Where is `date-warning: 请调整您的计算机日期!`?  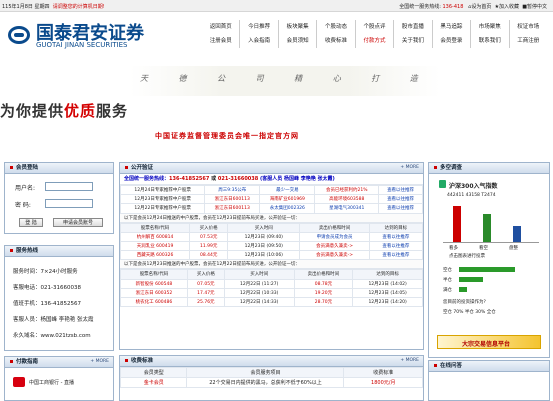
date-warning: 请调整您的计算机日期! is located at coordinates (78, 7).